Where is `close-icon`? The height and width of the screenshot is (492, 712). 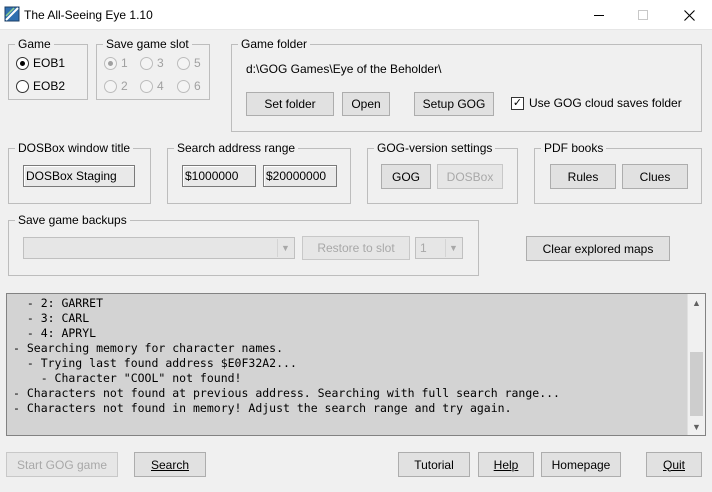 close-icon is located at coordinates (689, 15).